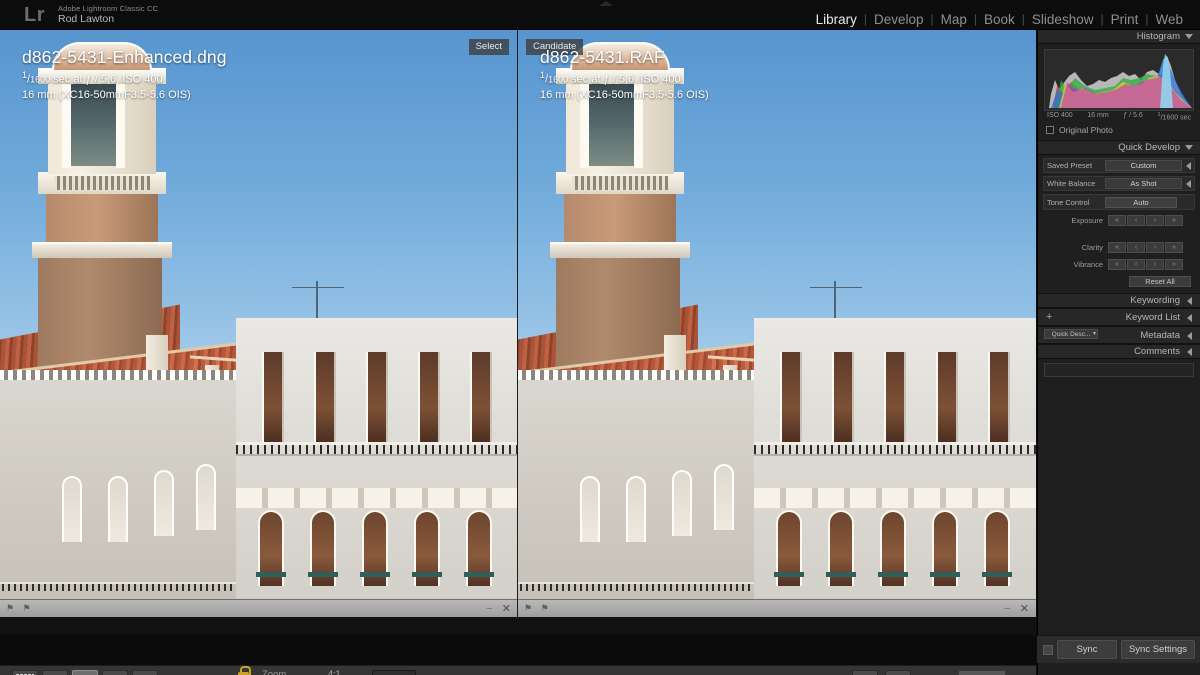  I want to click on clarity-decrease-large: «, so click(1117, 248).